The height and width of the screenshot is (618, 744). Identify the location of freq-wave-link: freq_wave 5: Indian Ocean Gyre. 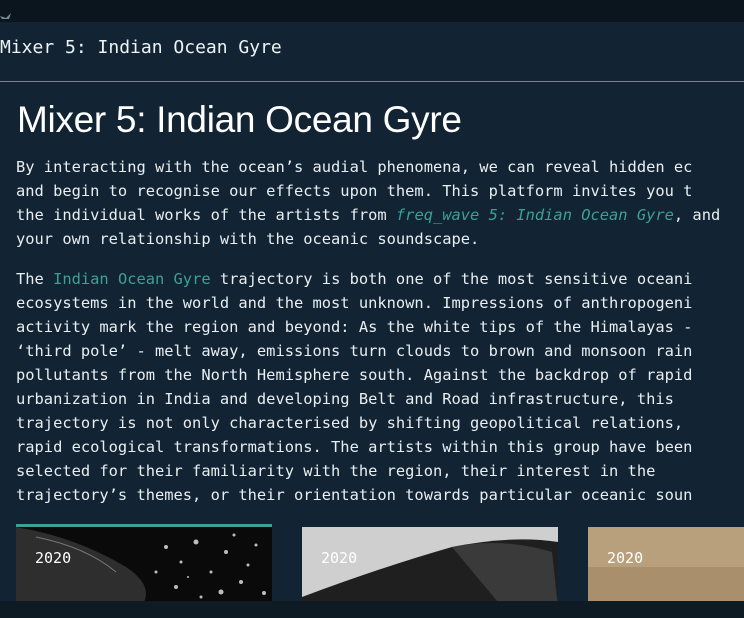
(535, 215).